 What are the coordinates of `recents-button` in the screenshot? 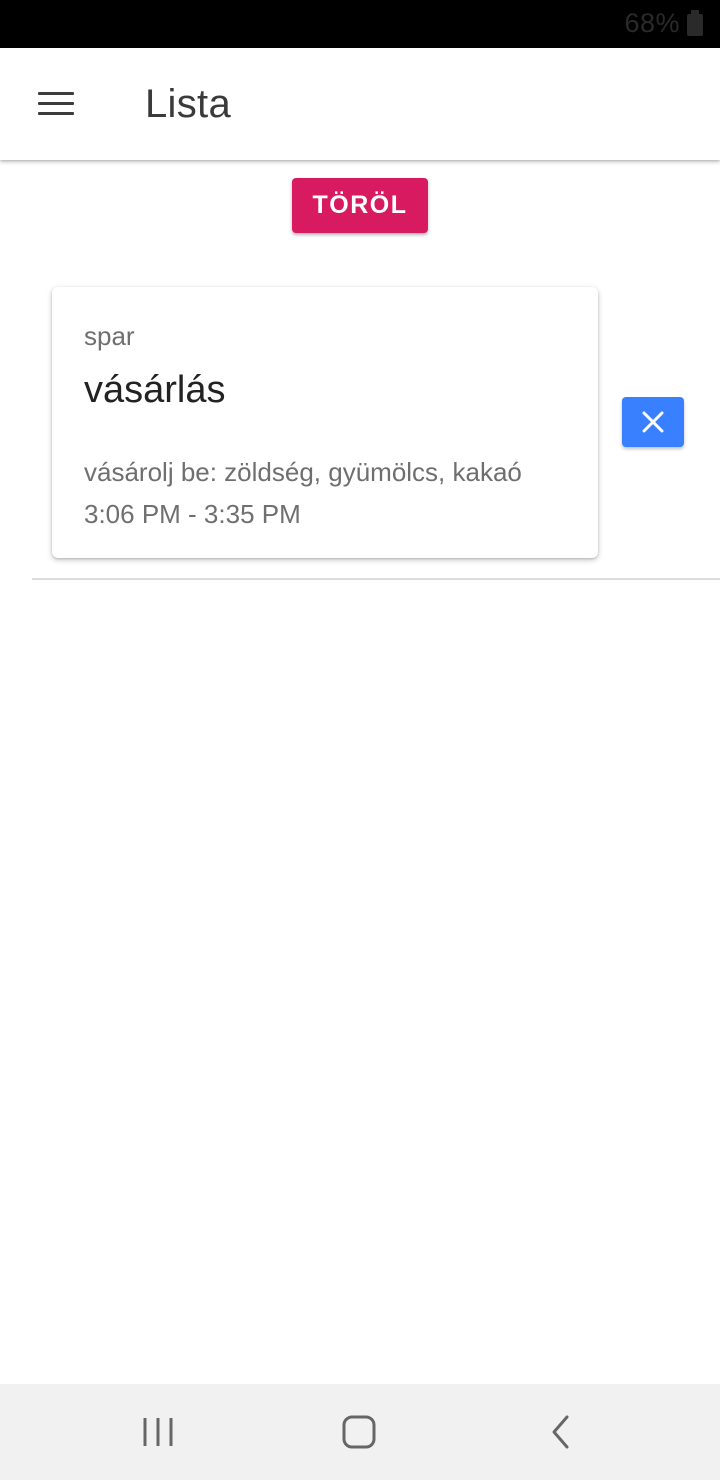 It's located at (158, 1432).